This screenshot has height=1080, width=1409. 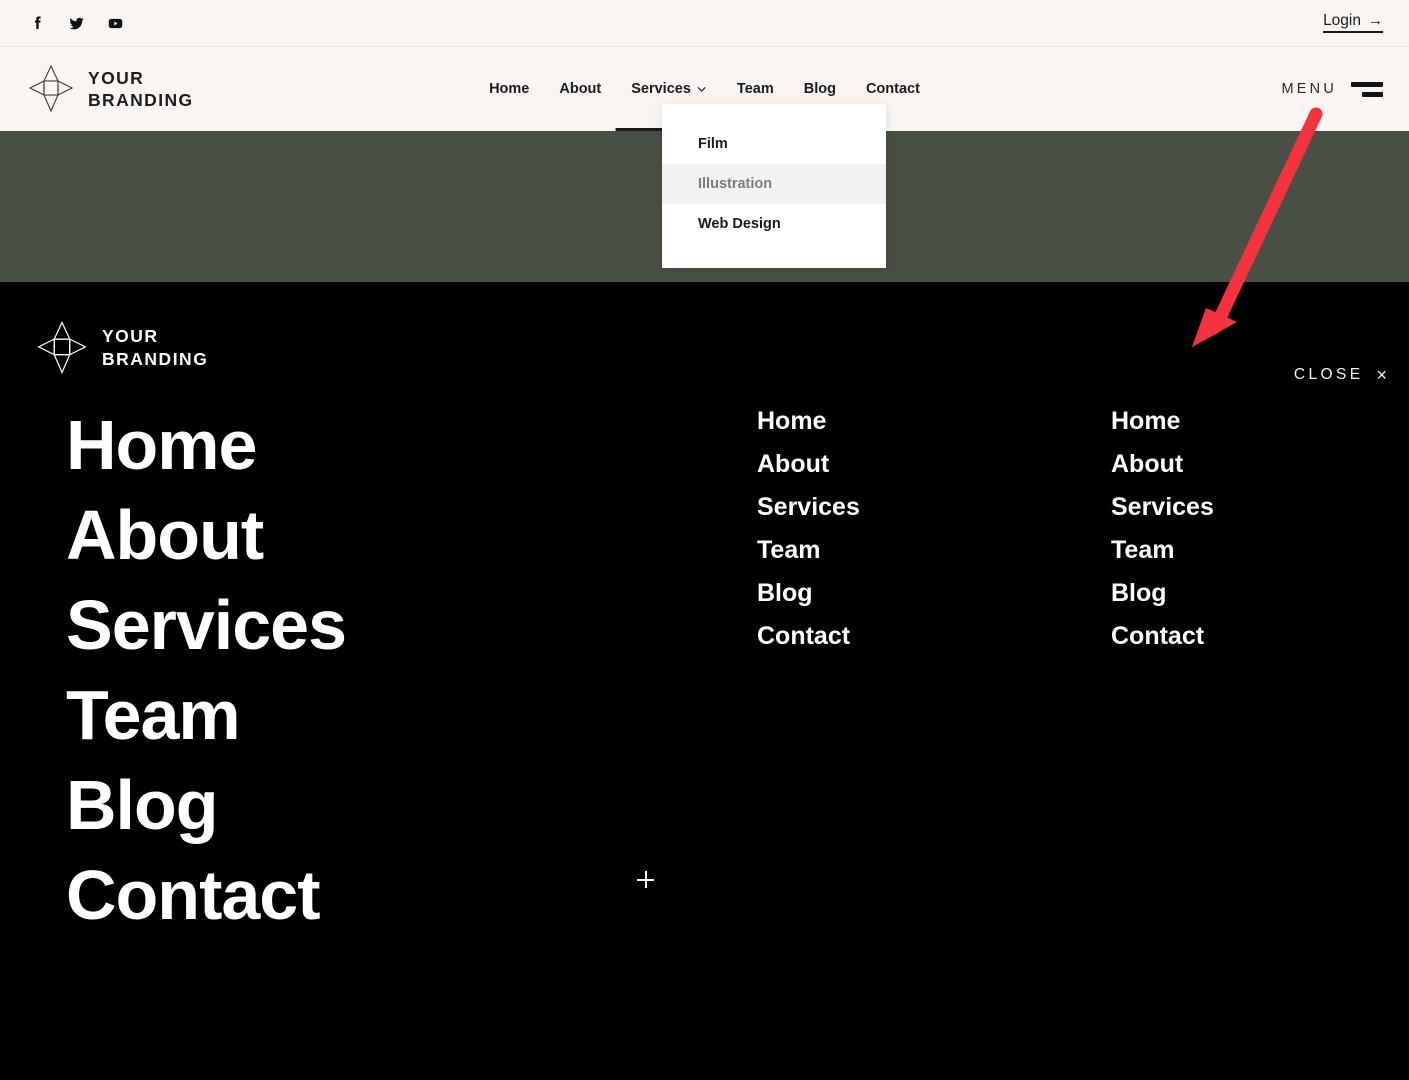 I want to click on services-dropdown-panel: Film Illustration Web Design, so click(x=774, y=186).